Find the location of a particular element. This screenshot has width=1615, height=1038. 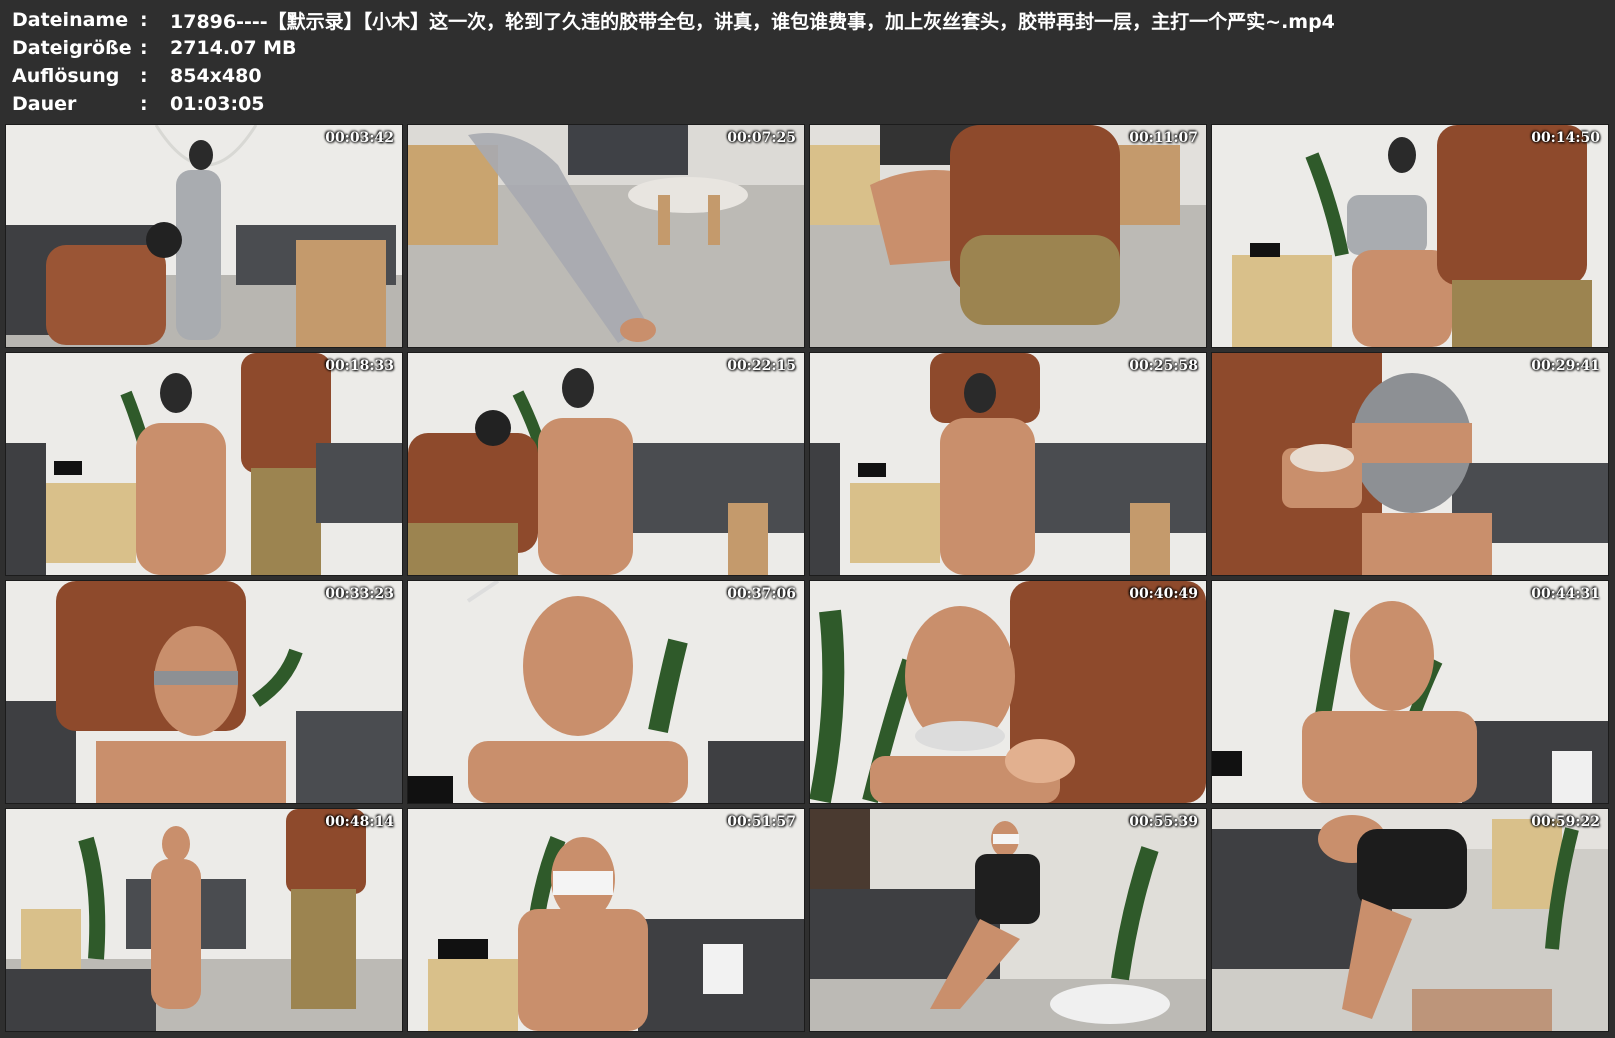

resolution-value: 854x480 is located at coordinates (216, 76).